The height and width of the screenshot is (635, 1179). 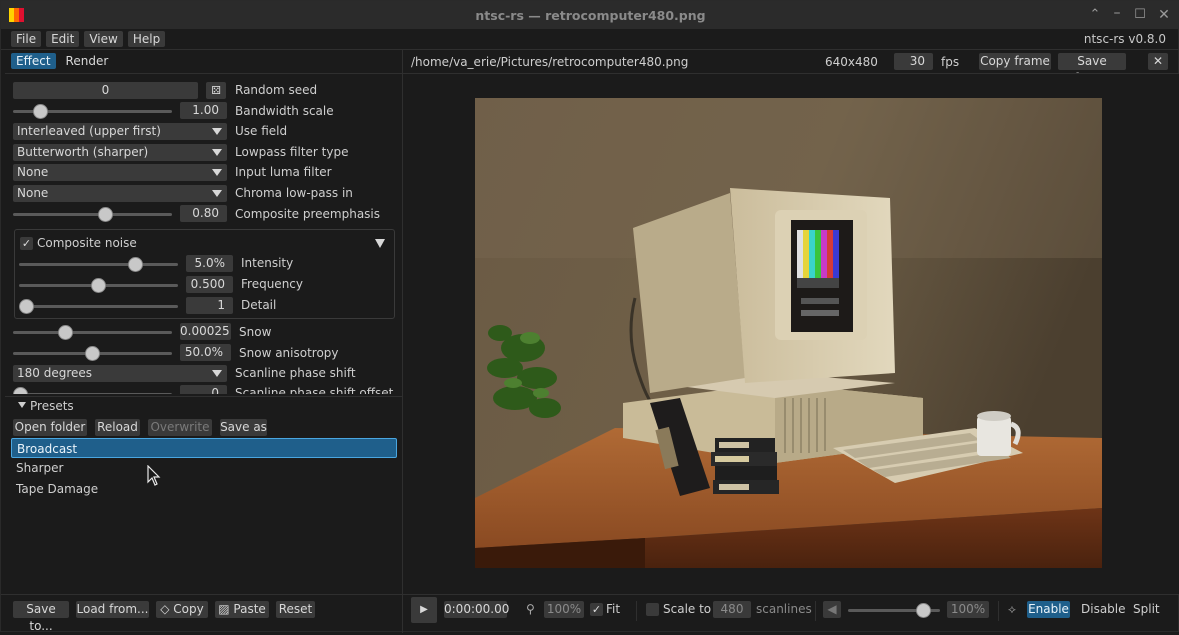 I want to click on panel-tabs: Effect Render, so click(x=64, y=61).